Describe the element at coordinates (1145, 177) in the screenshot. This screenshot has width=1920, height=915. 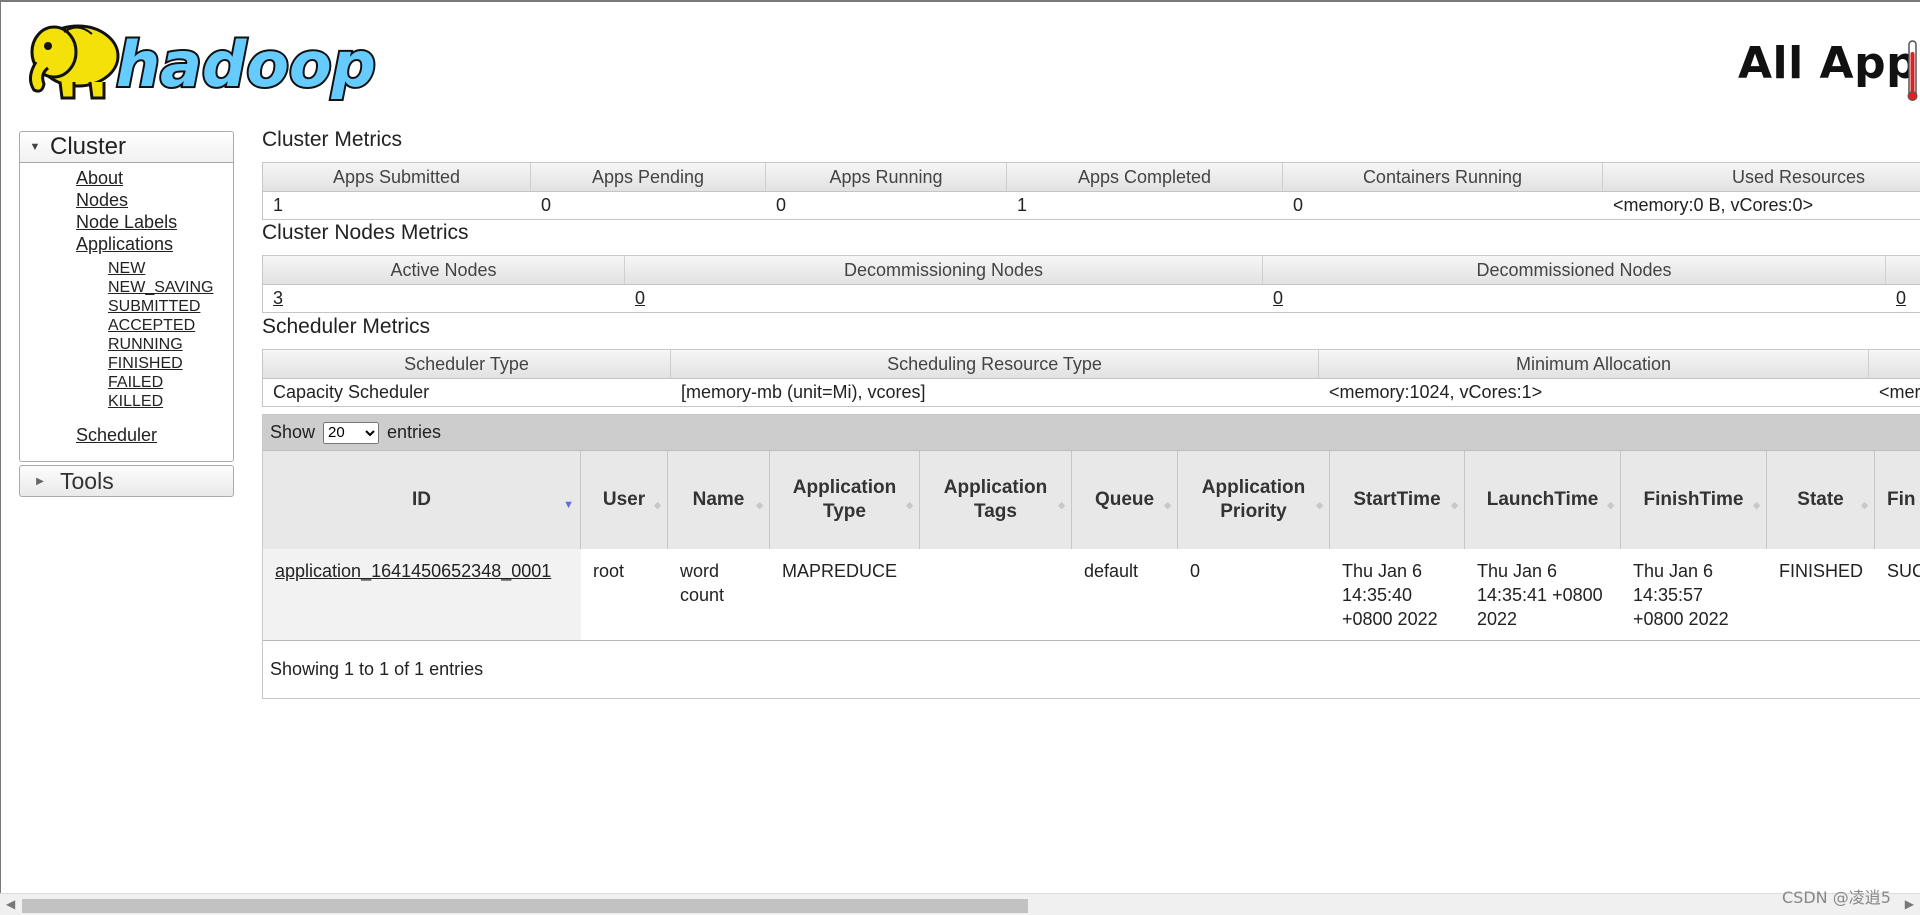
I see `header-apps-completed: Apps Completed` at that location.